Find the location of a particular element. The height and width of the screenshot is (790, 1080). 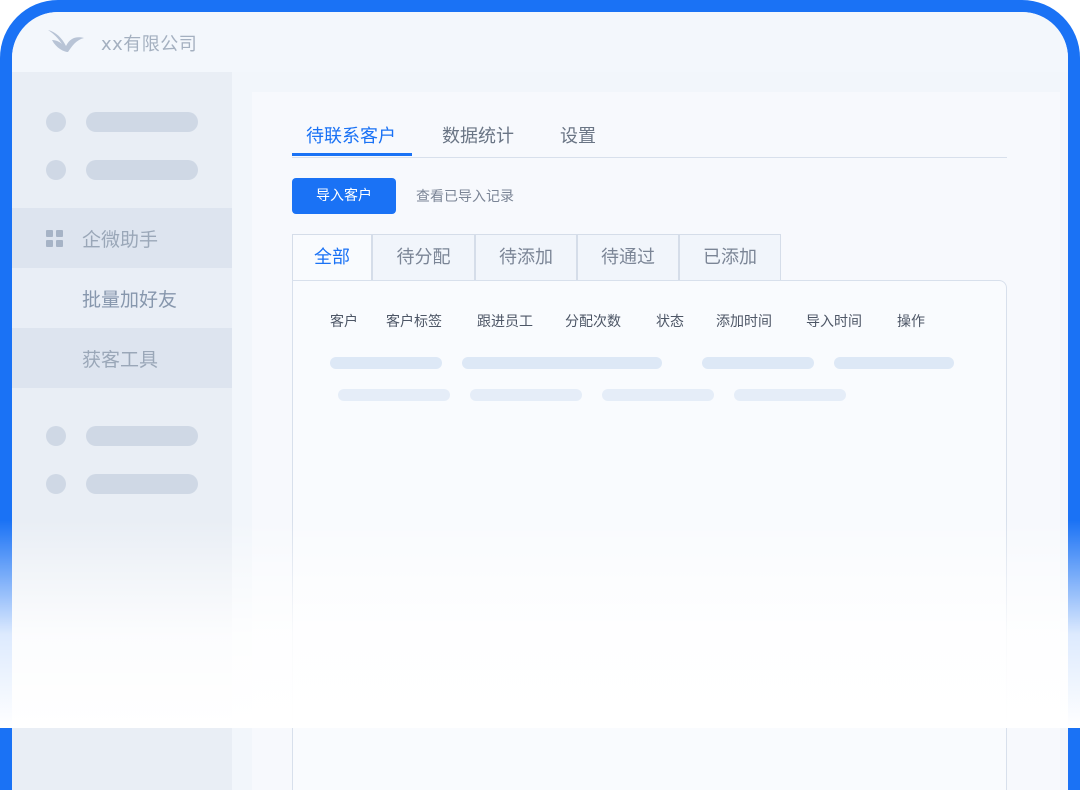

sidebar-item-batch-add-friends: 批量加好友 is located at coordinates (122, 298).